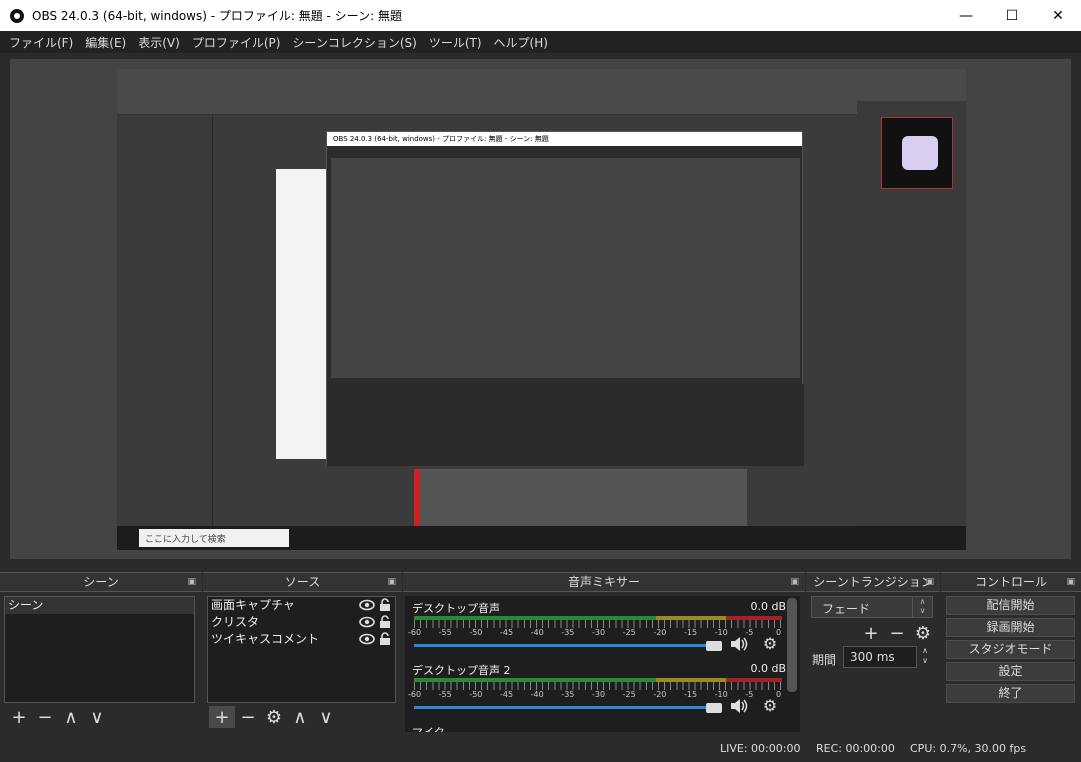 The width and height of the screenshot is (1081, 762). I want to click on settings-button: 設定, so click(1010, 671).